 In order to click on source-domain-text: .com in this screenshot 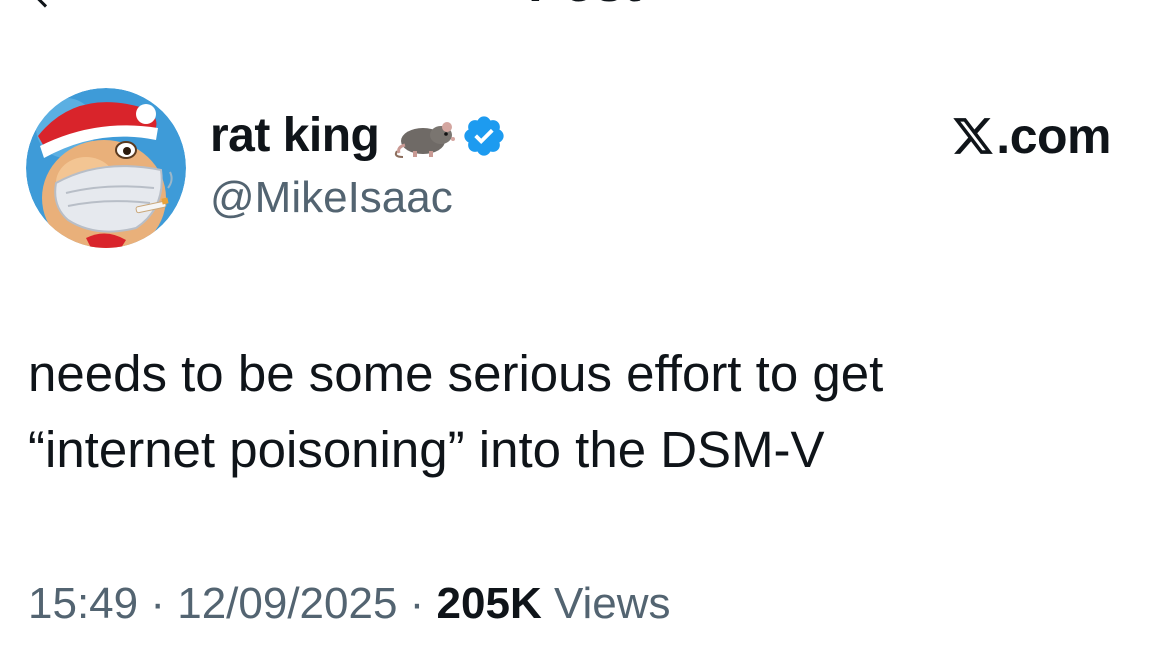, I will do `click(1053, 136)`.